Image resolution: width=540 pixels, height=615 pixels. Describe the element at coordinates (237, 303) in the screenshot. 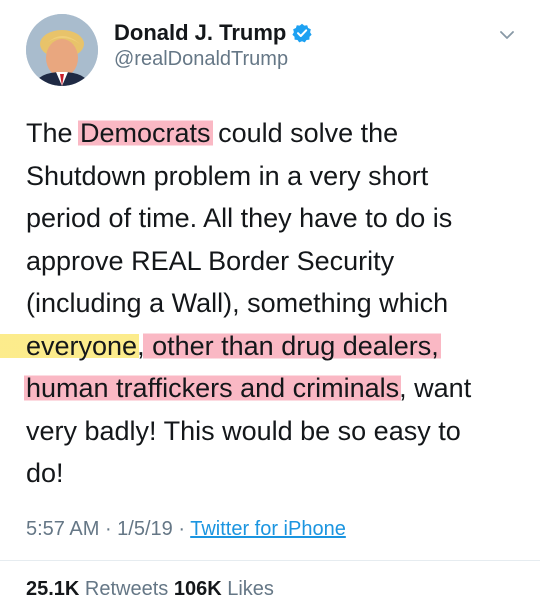

I see `tweet-line: (including a Wall), something which` at that location.